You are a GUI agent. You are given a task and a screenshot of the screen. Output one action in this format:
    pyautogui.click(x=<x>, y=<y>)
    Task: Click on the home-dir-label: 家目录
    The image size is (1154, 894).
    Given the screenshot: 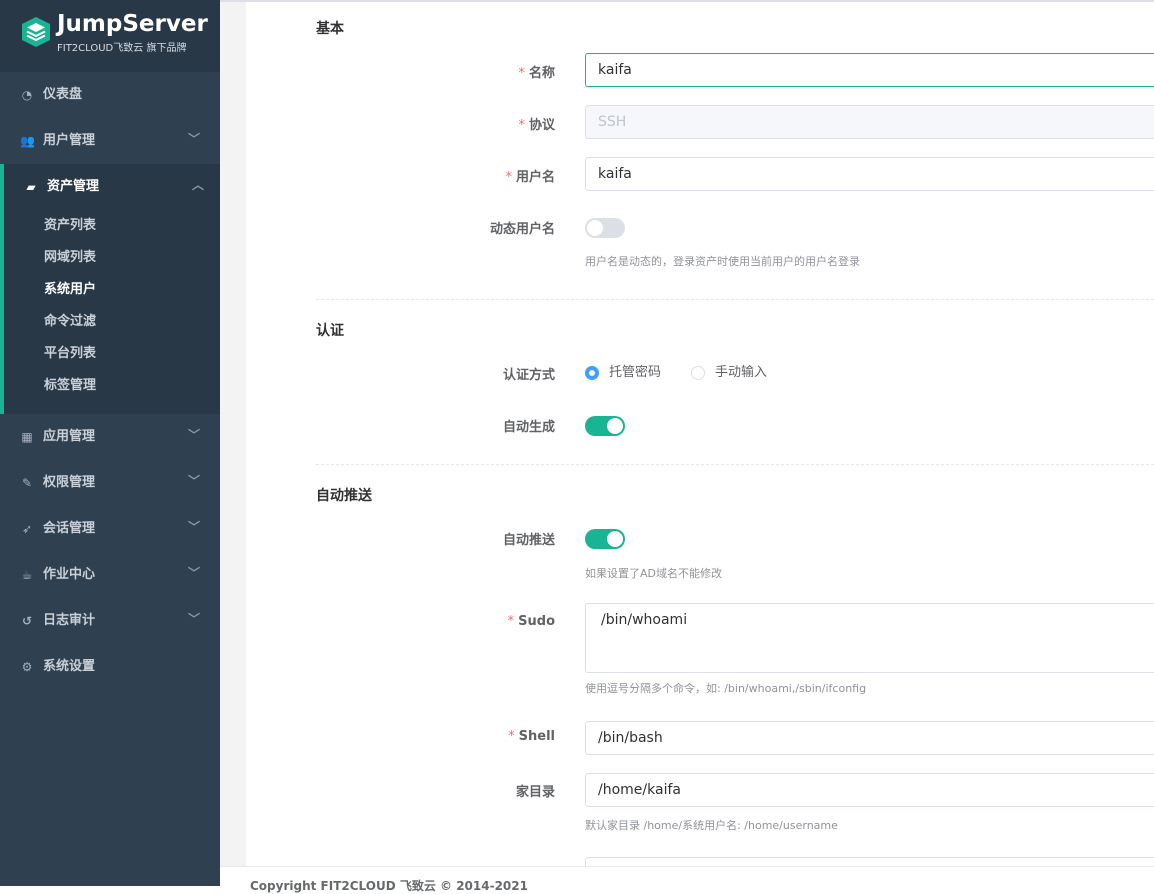 What is the action you would take?
    pyautogui.click(x=535, y=792)
    